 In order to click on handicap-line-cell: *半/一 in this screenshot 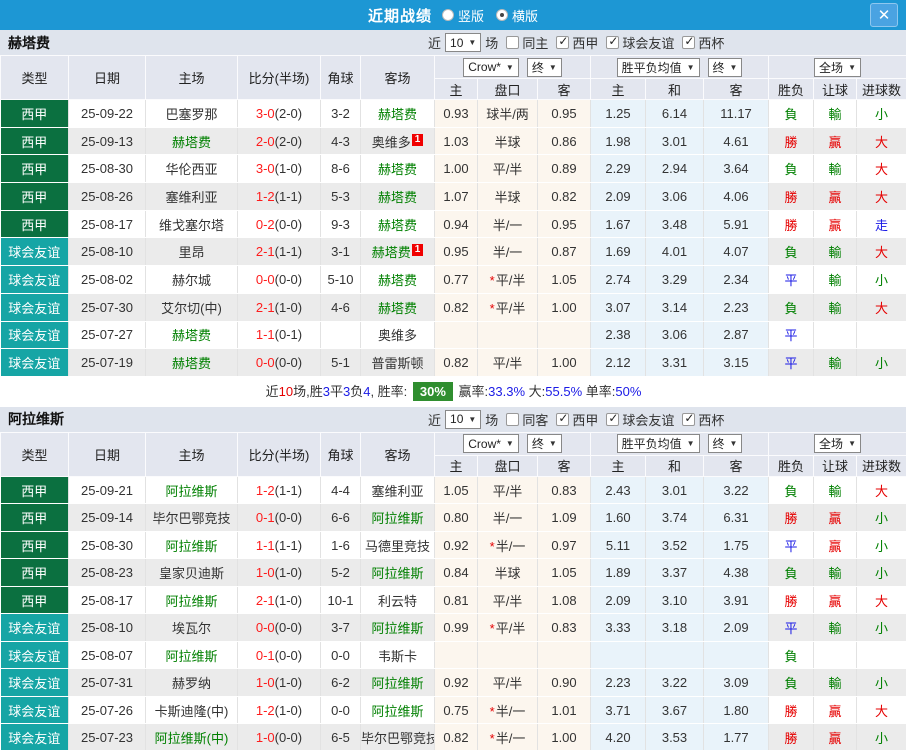, I will do `click(507, 736)`.